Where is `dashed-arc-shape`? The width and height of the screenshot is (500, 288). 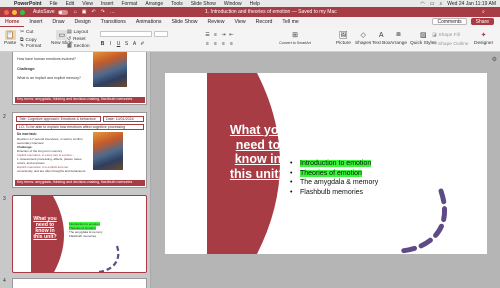
dashed-arc-shape is located at coordinates (423, 221).